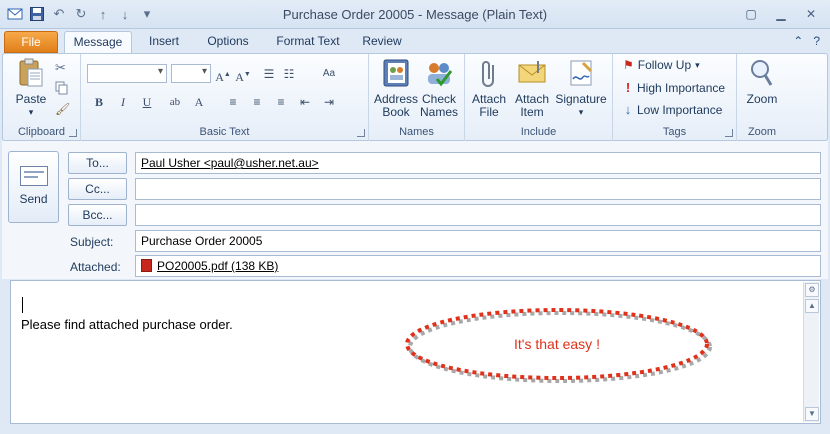 The width and height of the screenshot is (830, 434). I want to click on italic-icon: I, so click(123, 102).